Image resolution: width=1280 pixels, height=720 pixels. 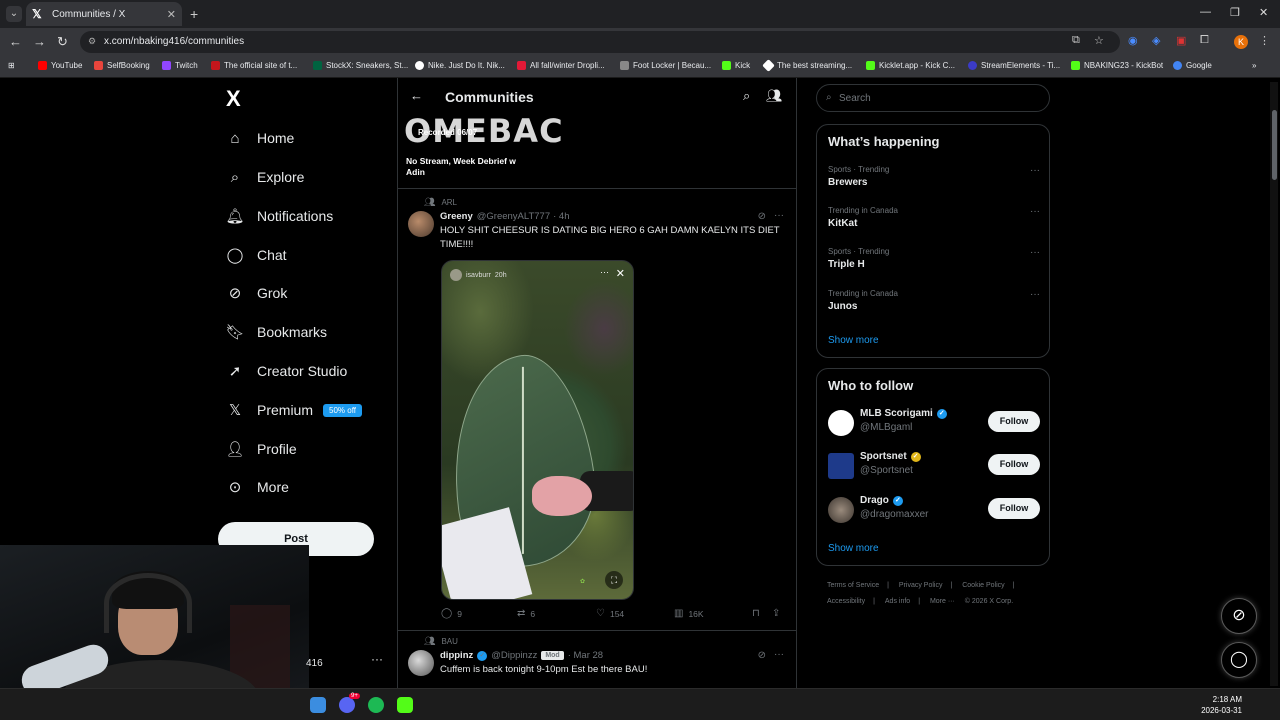 What do you see at coordinates (260, 449) in the screenshot?
I see `nav-profile: 👤︎ Profile` at bounding box center [260, 449].